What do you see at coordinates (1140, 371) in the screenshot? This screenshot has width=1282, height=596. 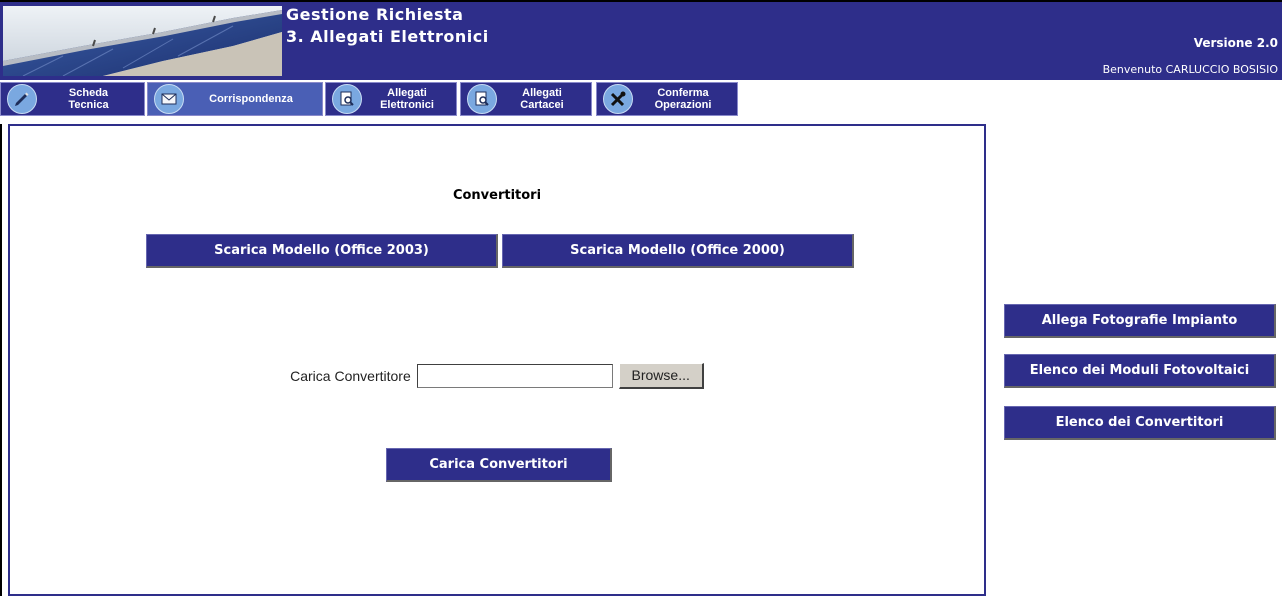 I see `pv-modules-list-button: Elenco dei Moduli Fotovoltaici` at bounding box center [1140, 371].